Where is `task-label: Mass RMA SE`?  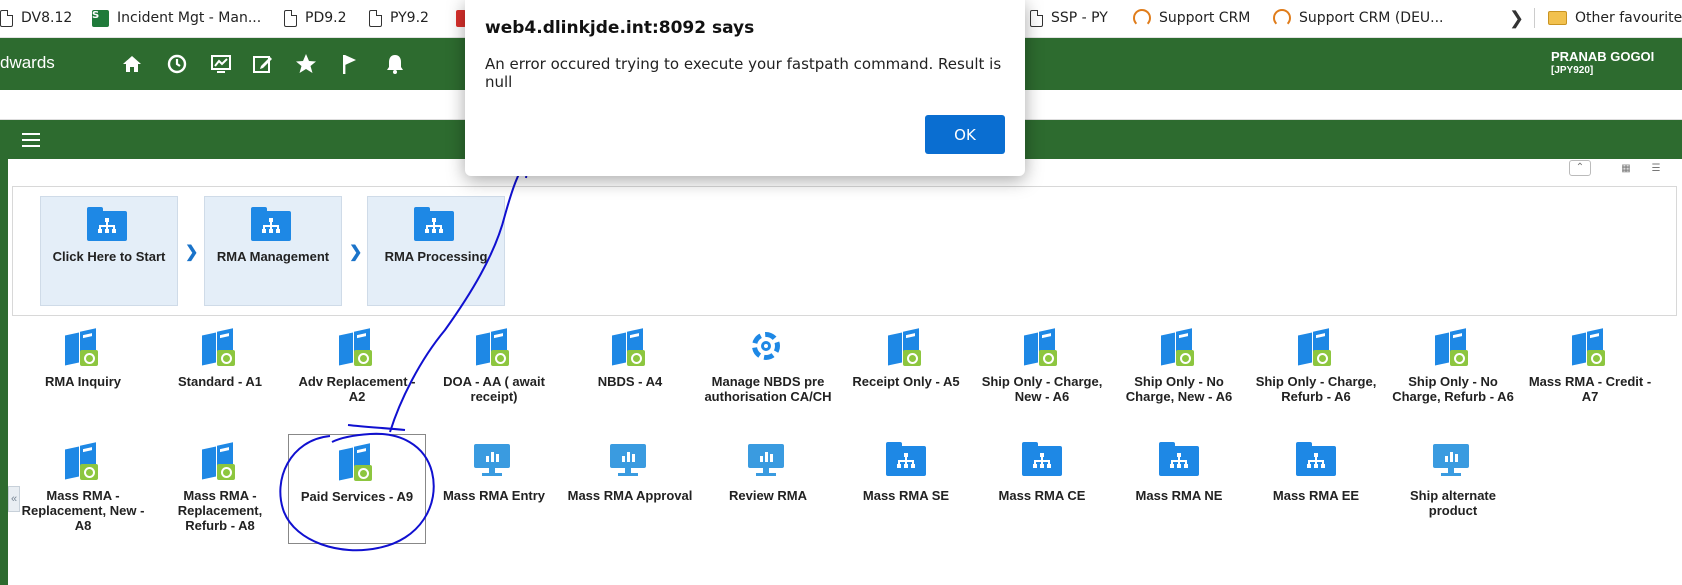
task-label: Mass RMA SE is located at coordinates (906, 495).